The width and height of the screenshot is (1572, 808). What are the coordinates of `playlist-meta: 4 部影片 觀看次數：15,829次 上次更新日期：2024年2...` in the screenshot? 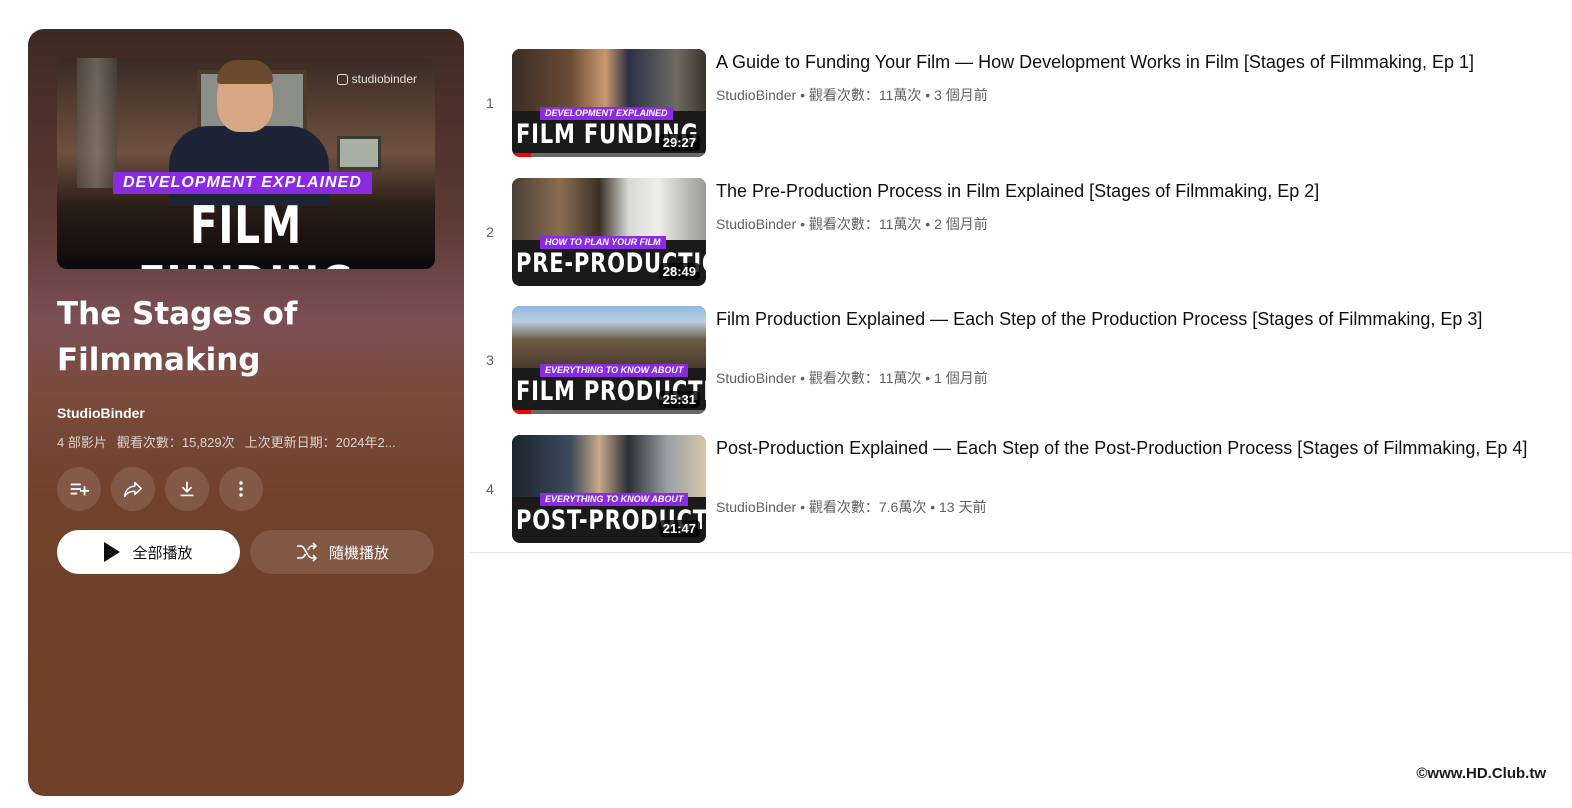 It's located at (245, 441).